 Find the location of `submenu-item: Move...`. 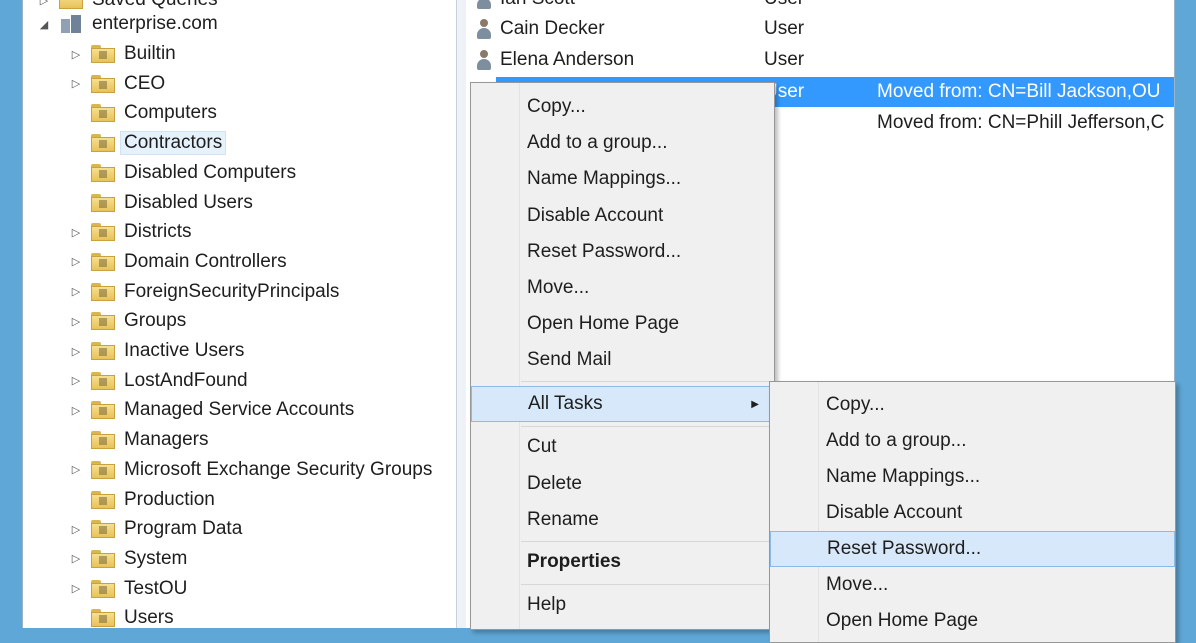

submenu-item: Move... is located at coordinates (972, 585).